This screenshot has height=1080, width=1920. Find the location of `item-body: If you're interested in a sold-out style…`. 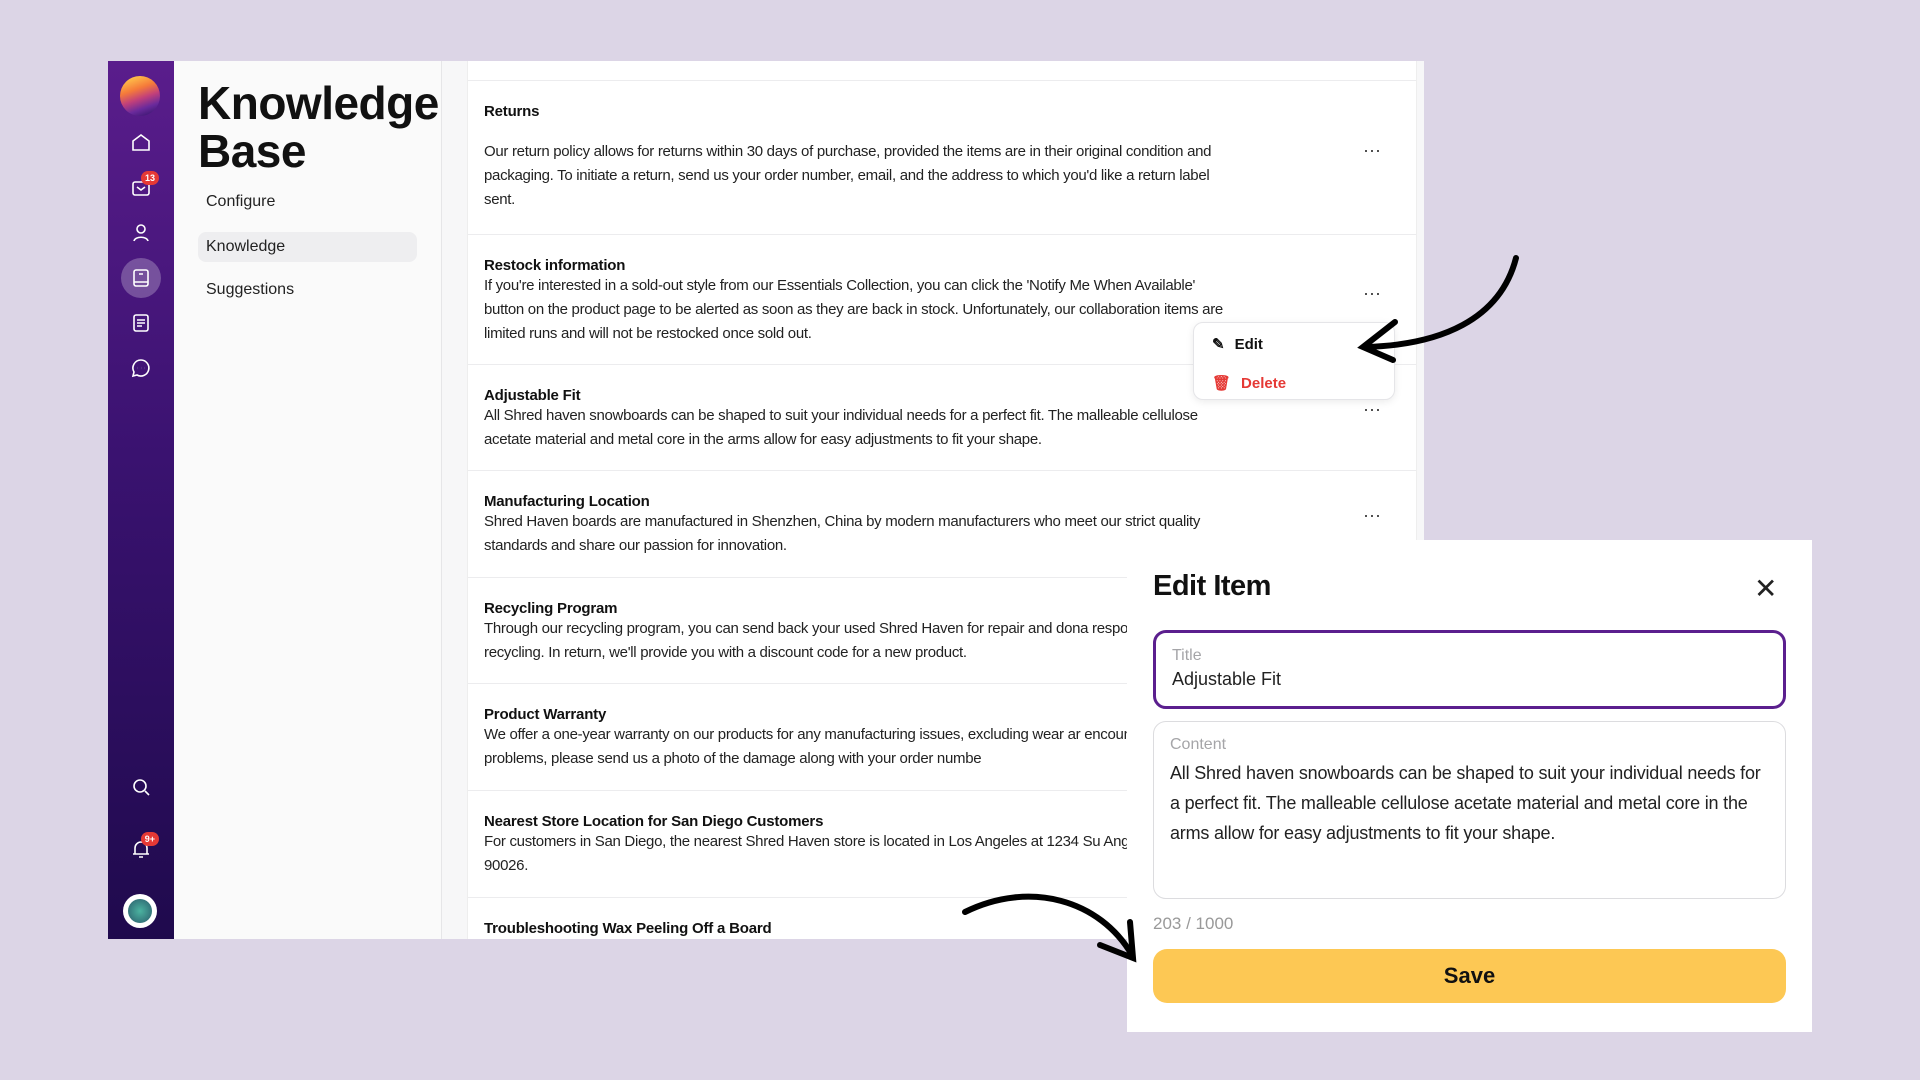

item-body: If you're interested in a sold-out style… is located at coordinates (853, 309).